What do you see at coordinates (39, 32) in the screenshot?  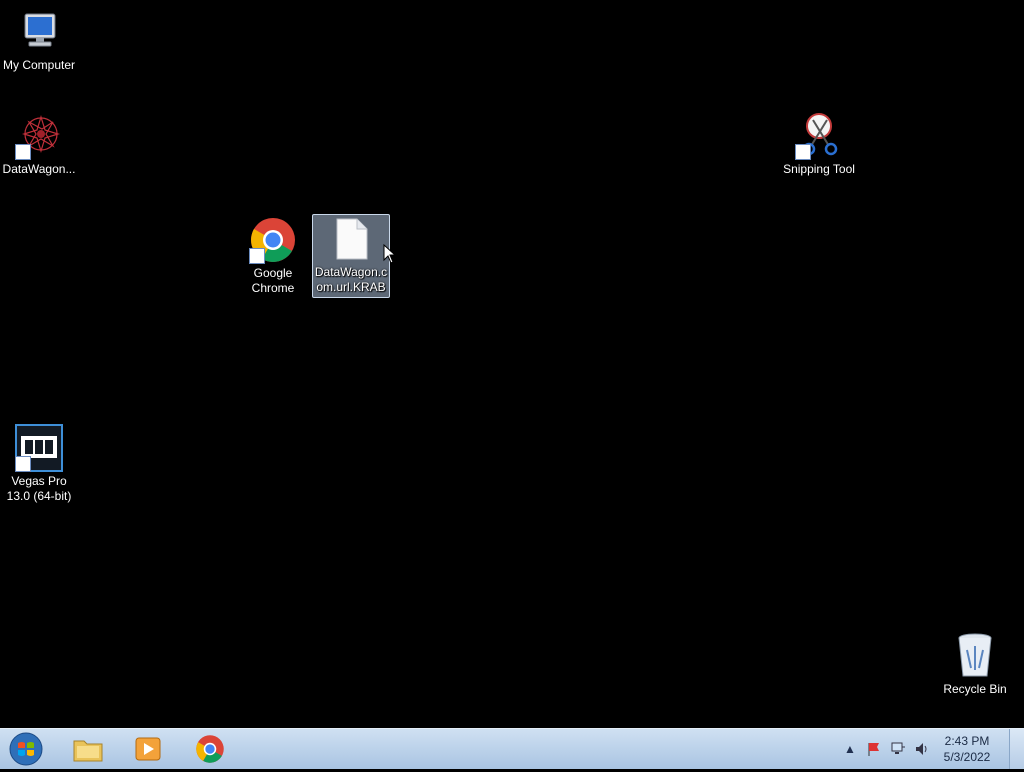 I see `computer-icon` at bounding box center [39, 32].